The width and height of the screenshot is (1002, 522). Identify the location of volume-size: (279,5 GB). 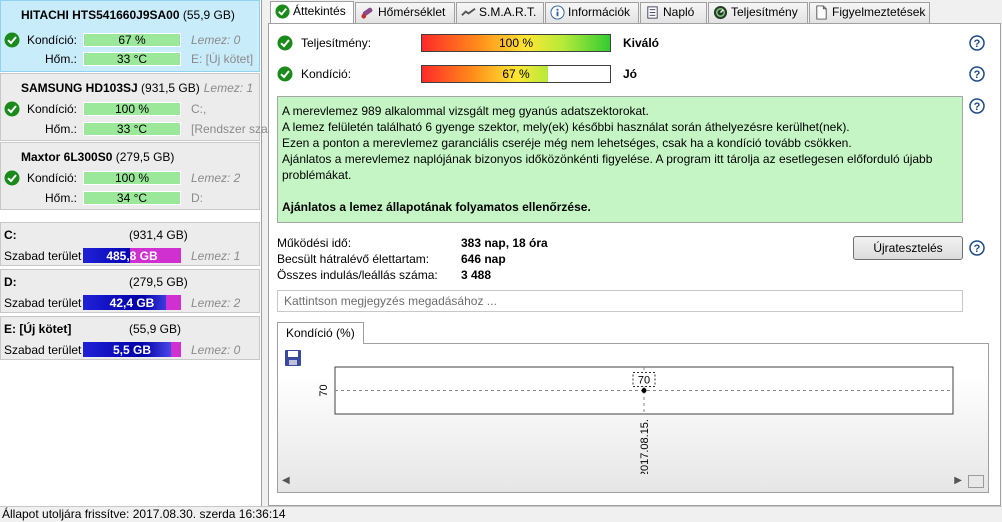
(158, 282).